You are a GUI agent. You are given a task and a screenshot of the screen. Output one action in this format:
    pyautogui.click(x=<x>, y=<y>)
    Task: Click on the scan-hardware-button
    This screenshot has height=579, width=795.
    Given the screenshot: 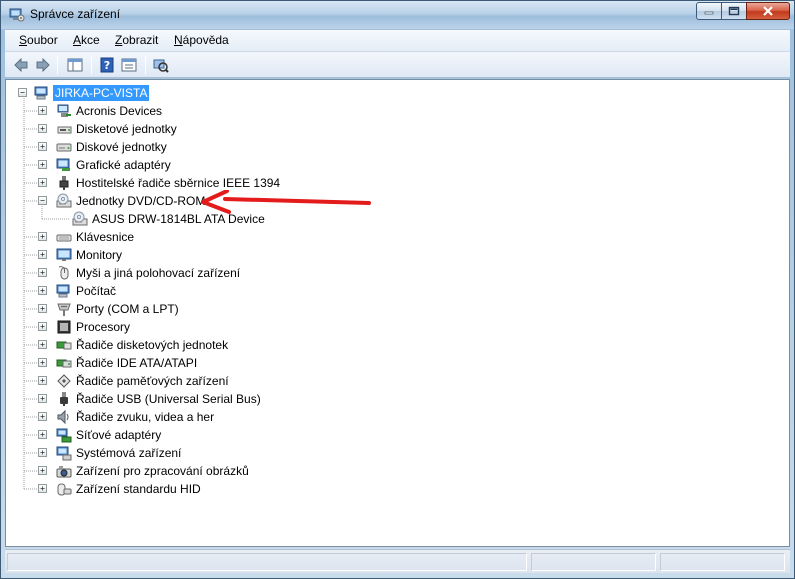 What is the action you would take?
    pyautogui.click(x=161, y=65)
    